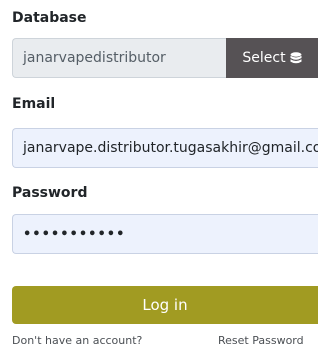 Image resolution: width=320 pixels, height=349 pixels. I want to click on email-label: Email, so click(34, 104).